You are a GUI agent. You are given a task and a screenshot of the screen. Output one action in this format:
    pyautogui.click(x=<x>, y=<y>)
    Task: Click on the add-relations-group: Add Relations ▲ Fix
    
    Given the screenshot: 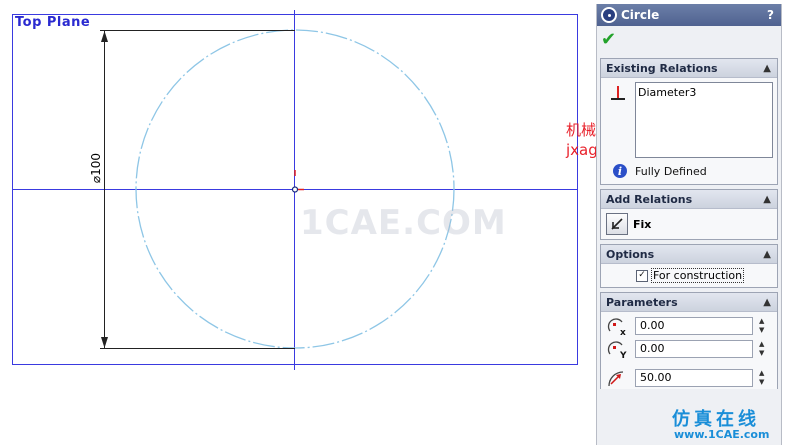 What is the action you would take?
    pyautogui.click(x=689, y=214)
    